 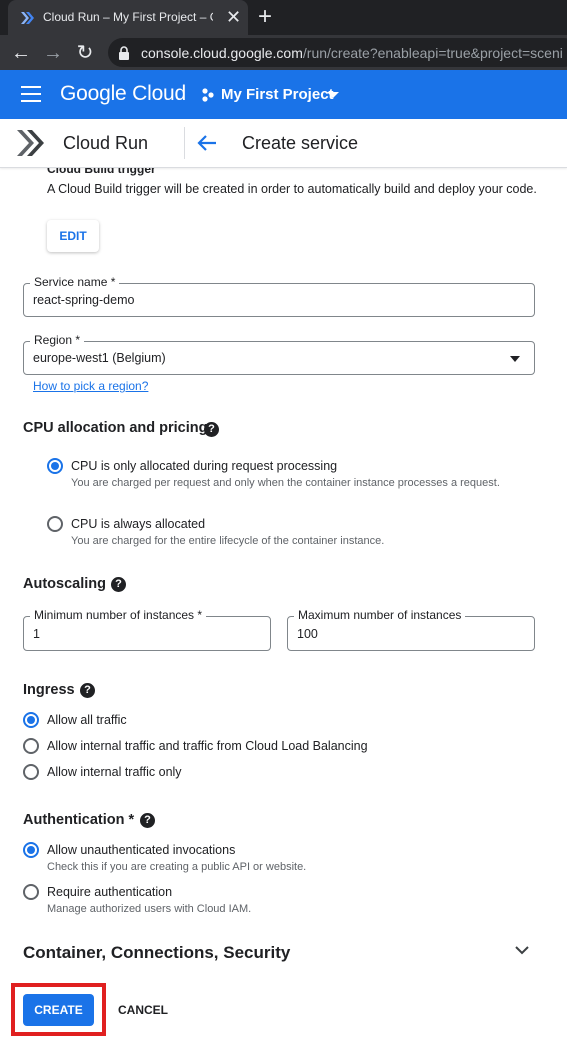 I want to click on browser-tab: Cloud Run – My First Project – Go ✕, so click(x=128, y=17).